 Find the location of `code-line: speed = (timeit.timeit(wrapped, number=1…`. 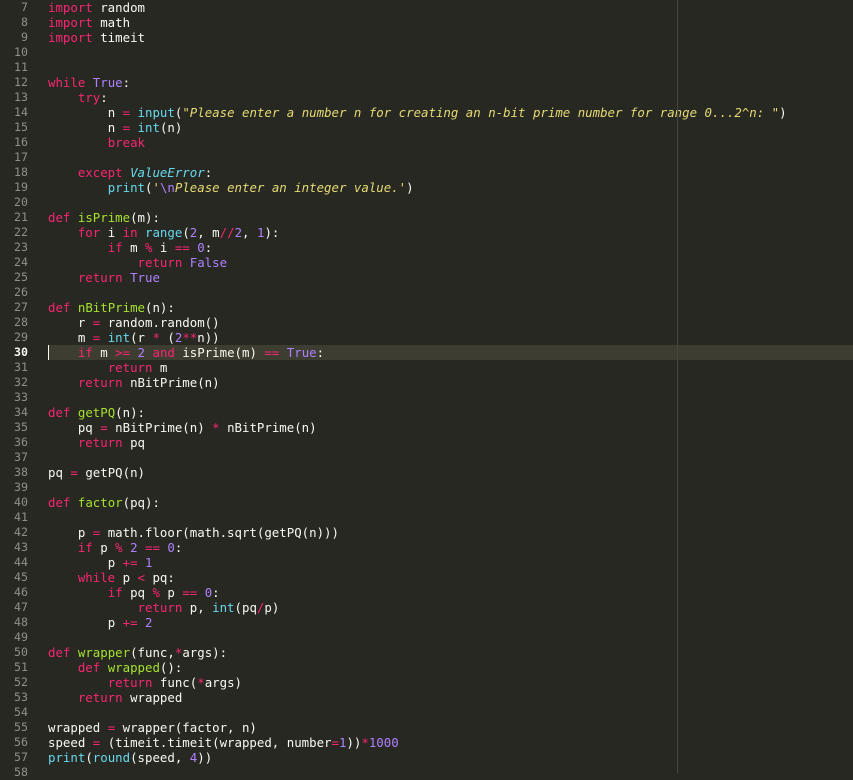

code-line: speed = (timeit.timeit(wrapped, number=1… is located at coordinates (223, 742).